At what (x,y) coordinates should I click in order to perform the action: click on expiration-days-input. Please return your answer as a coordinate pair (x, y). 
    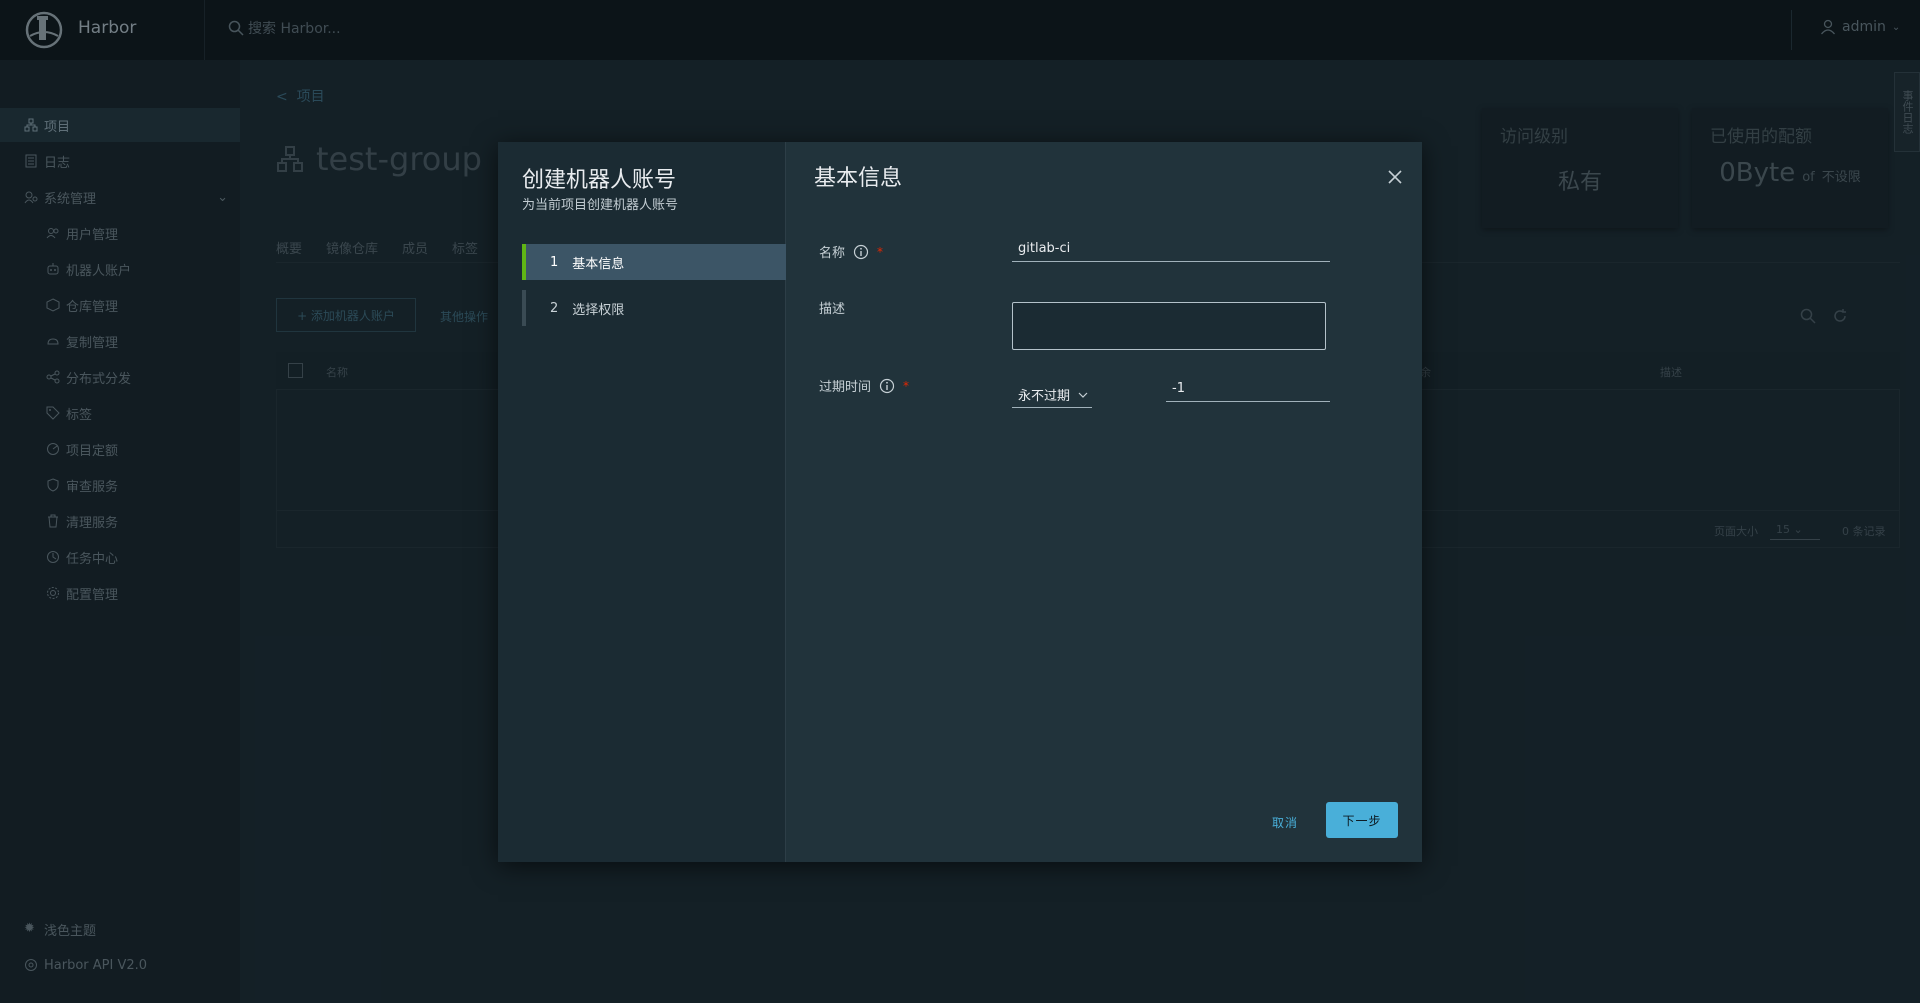
    Looking at the image, I should click on (1248, 389).